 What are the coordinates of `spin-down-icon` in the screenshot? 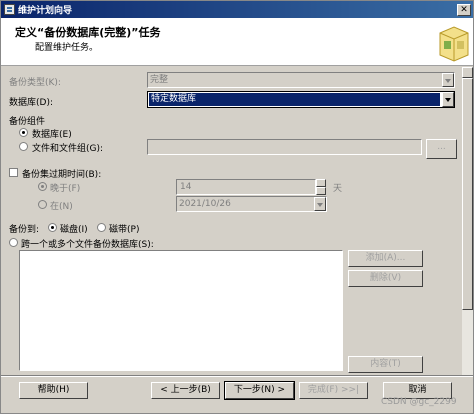 It's located at (321, 191).